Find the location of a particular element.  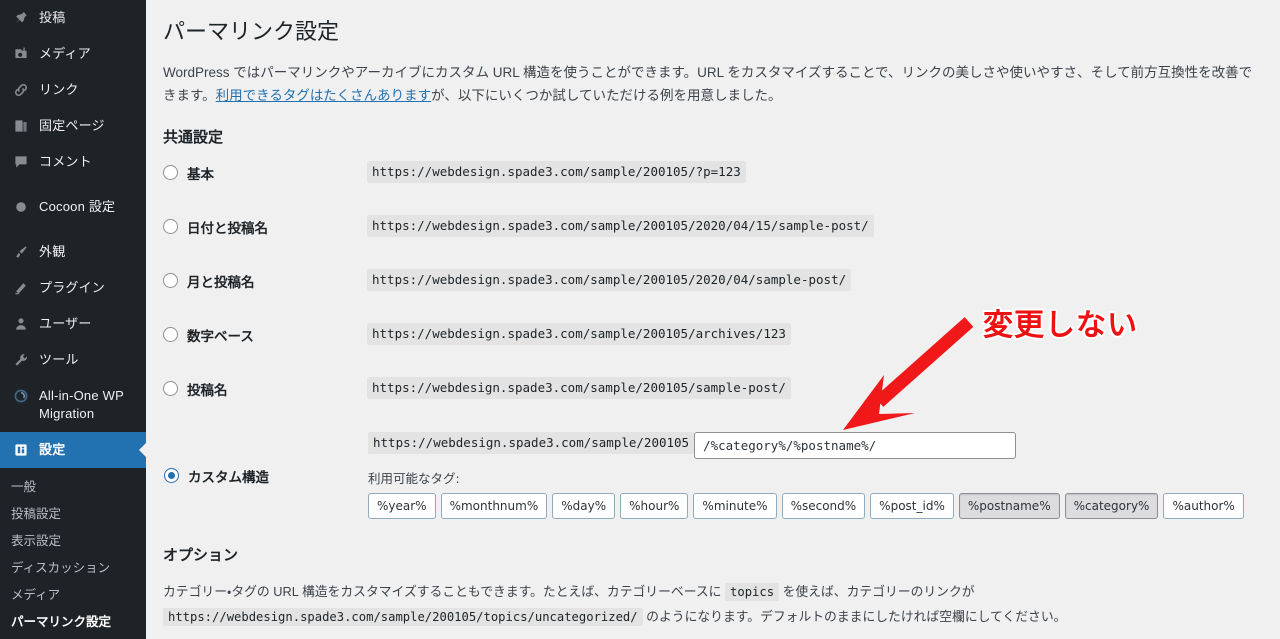

user-icon is located at coordinates (21, 324).